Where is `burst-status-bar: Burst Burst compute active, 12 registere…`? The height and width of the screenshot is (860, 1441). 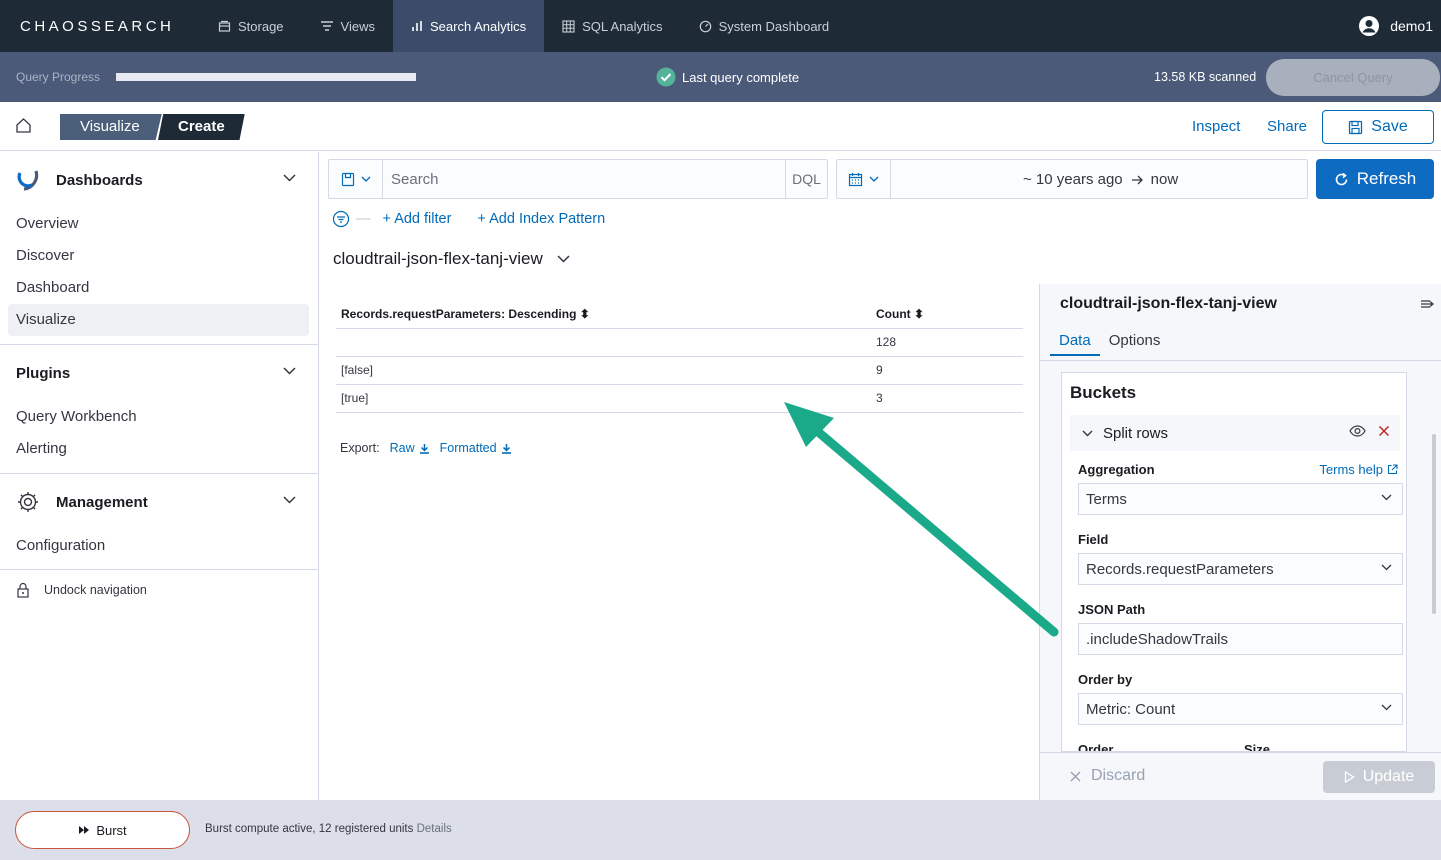
burst-status-bar: Burst Burst compute active, 12 registere… is located at coordinates (720, 830).